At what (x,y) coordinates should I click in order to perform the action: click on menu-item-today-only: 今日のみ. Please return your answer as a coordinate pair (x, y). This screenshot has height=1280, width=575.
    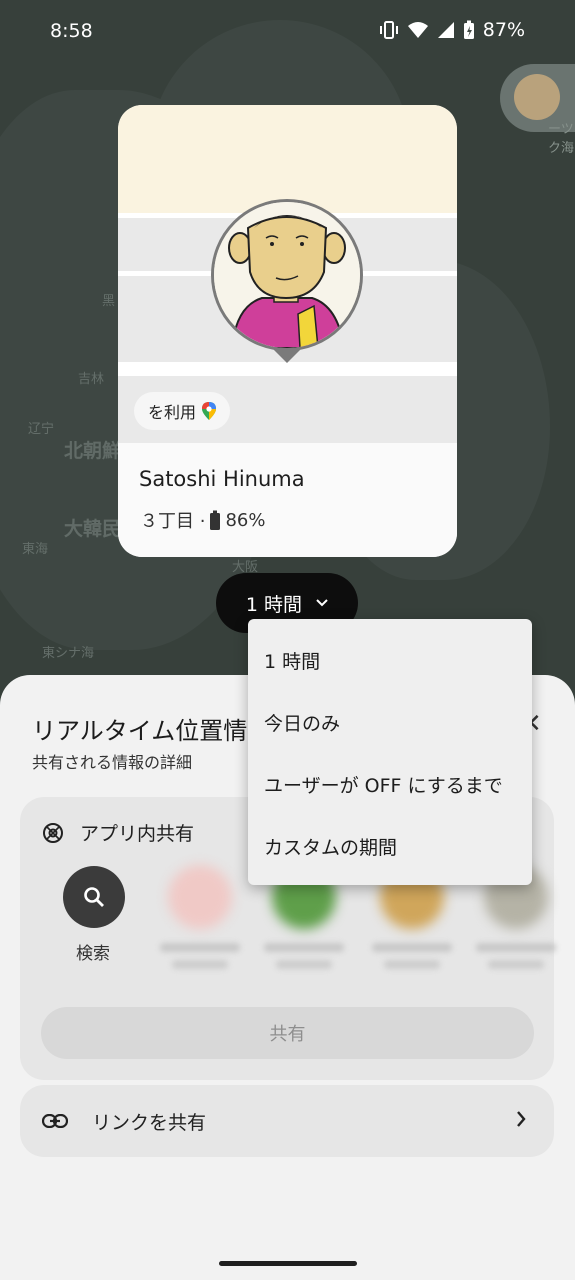
    Looking at the image, I should click on (390, 722).